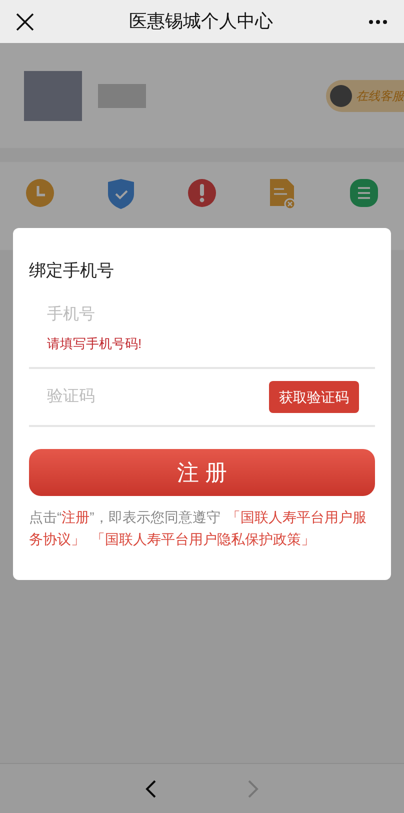 The width and height of the screenshot is (404, 813). Describe the element at coordinates (341, 95) in the screenshot. I see `agent-avatar-icon` at that location.